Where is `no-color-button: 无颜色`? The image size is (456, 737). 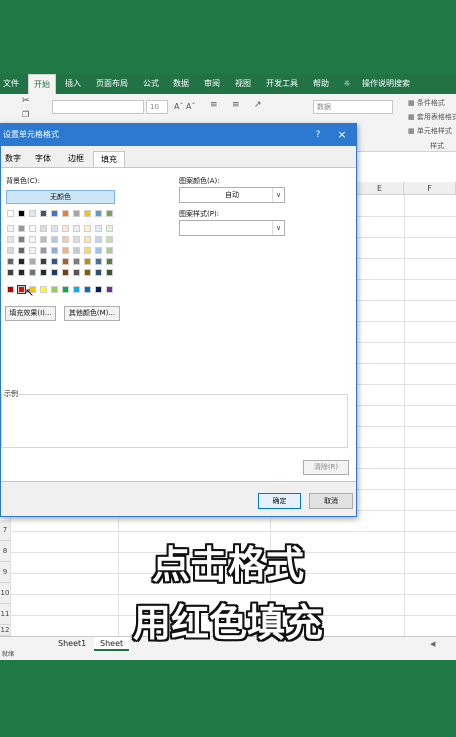 no-color-button: 无颜色 is located at coordinates (60, 197).